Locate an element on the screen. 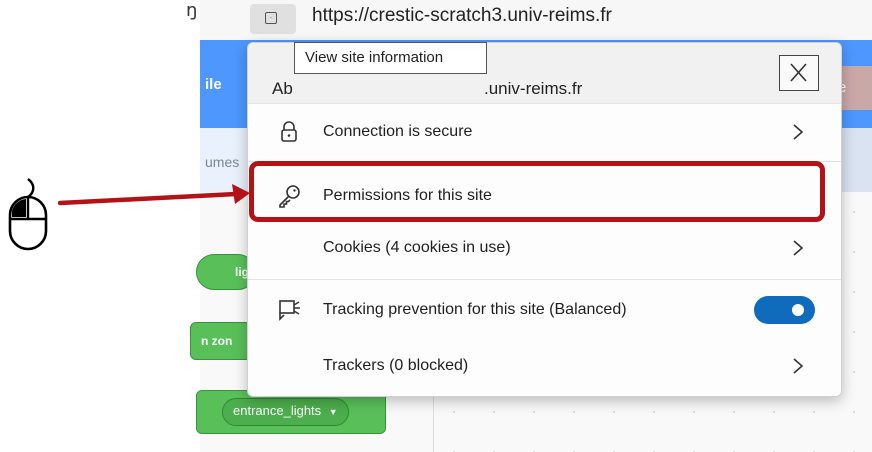 The width and height of the screenshot is (872, 452). tracking-prevention-toggle is located at coordinates (784, 310).